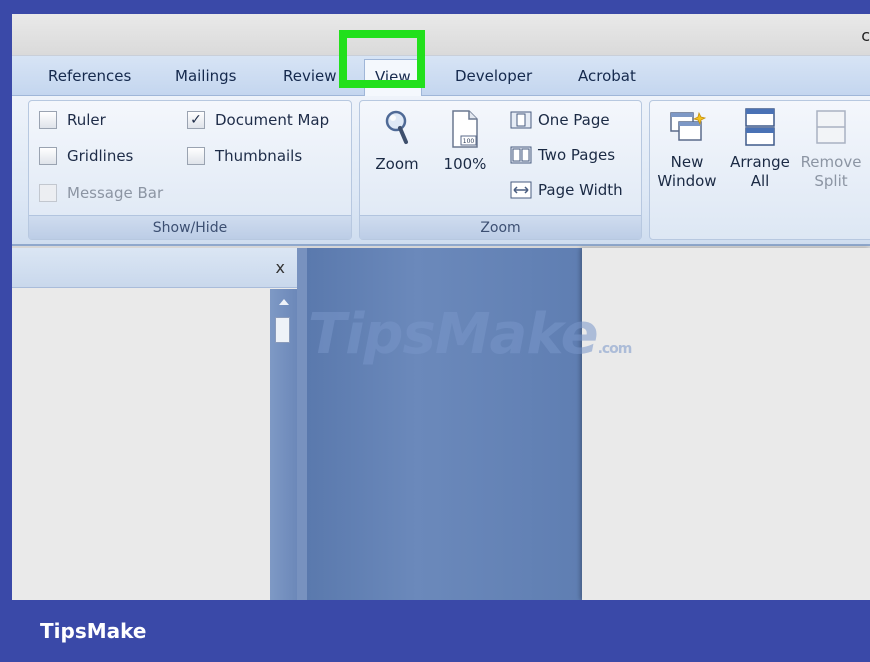  I want to click on scroll-thumb, so click(282, 330).